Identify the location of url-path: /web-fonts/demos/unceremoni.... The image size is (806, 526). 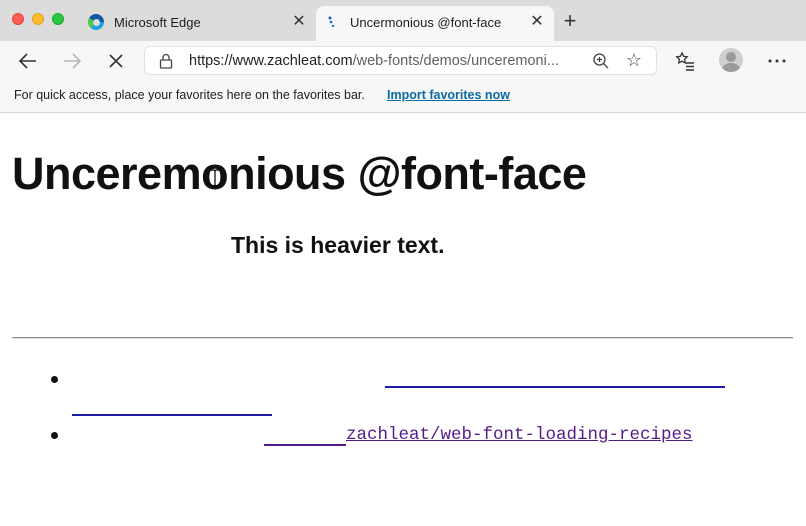
(455, 61).